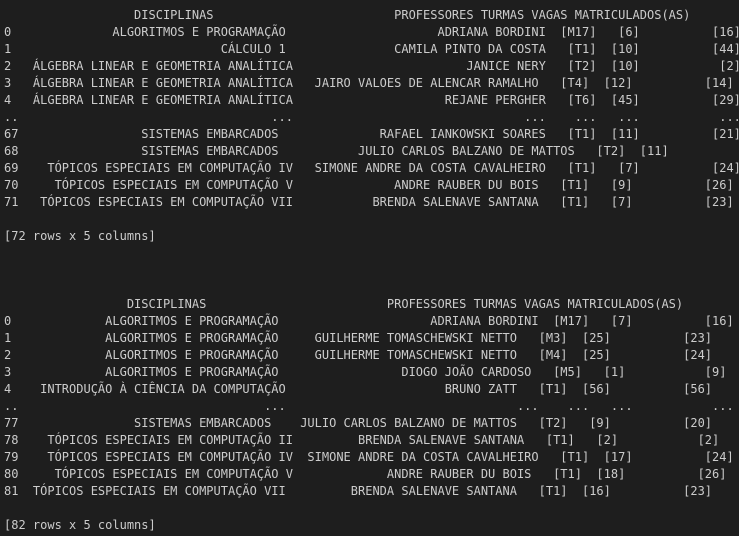 Image resolution: width=739 pixels, height=536 pixels. Describe the element at coordinates (80, 236) in the screenshot. I see `dataframe-shape-footer: [72 rows x 5 columns]` at that location.